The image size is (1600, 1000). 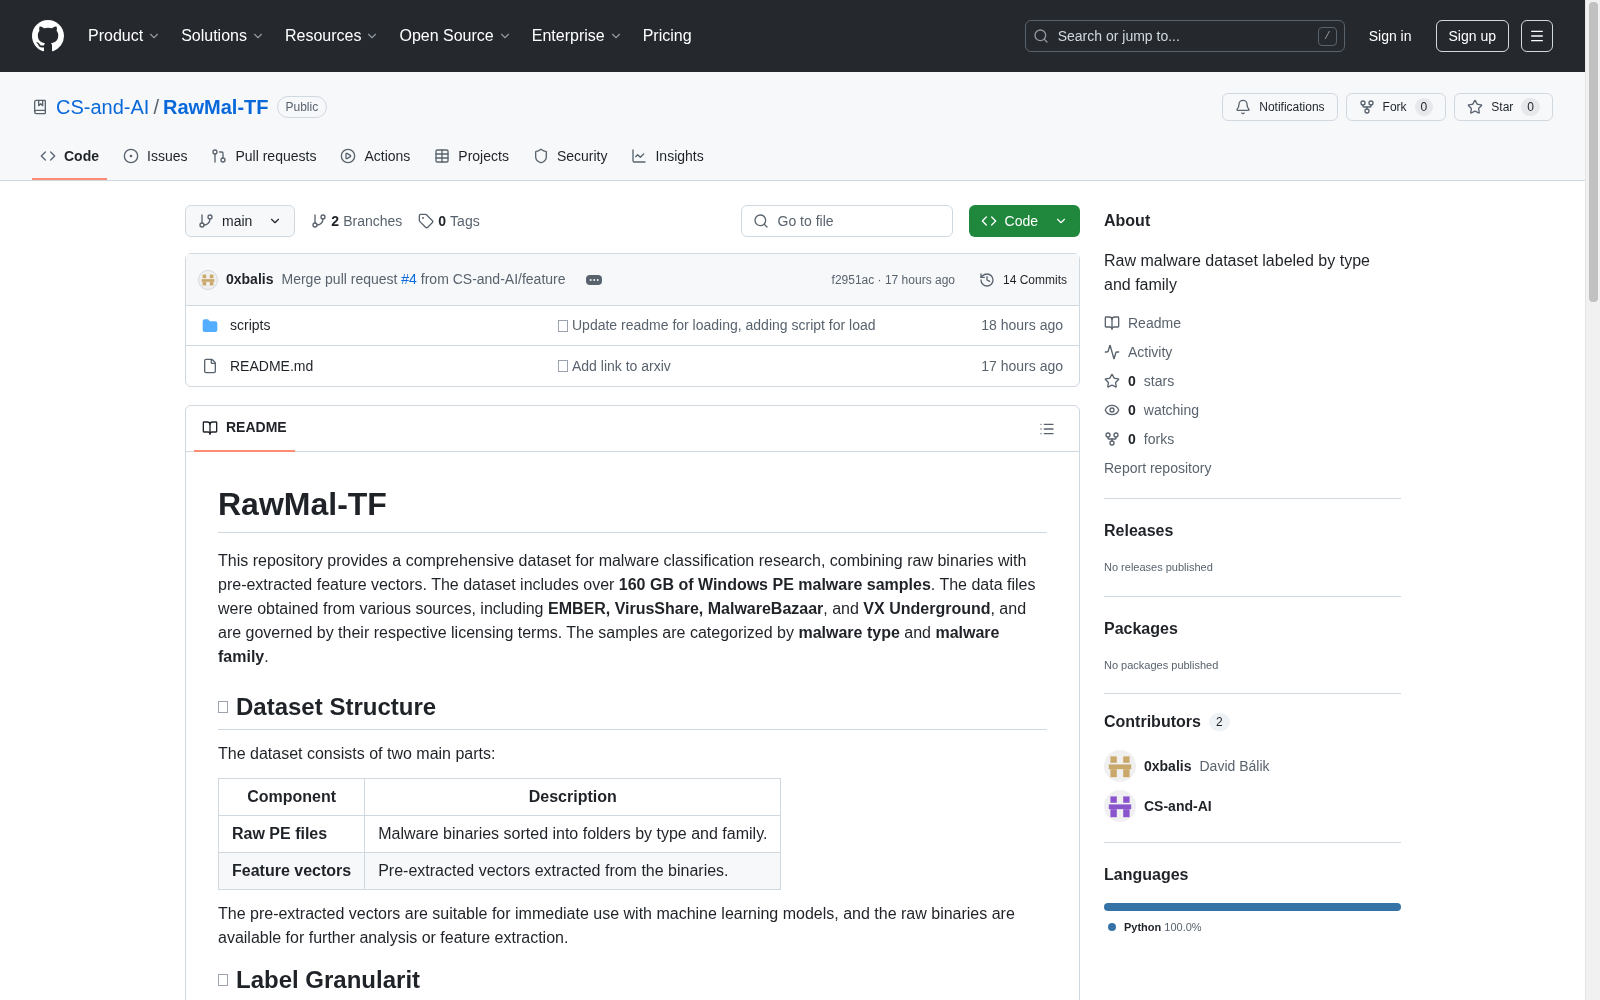 I want to click on table-header-cell: Description, so click(x=572, y=797).